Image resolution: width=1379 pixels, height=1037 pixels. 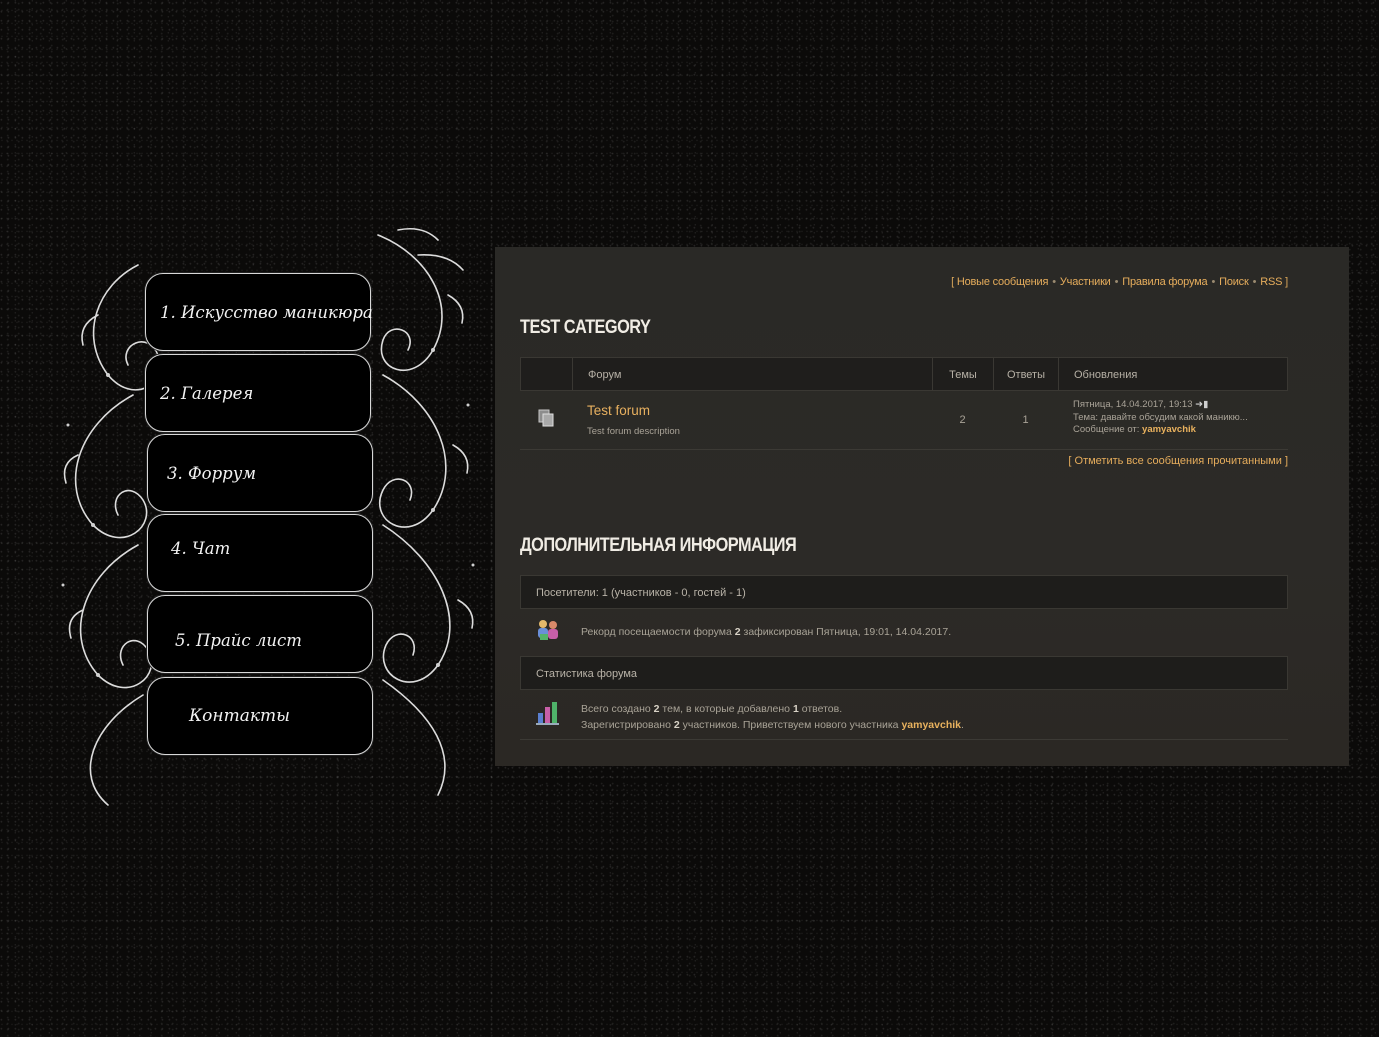 What do you see at coordinates (633, 431) in the screenshot?
I see `forum-description: Test forum description` at bounding box center [633, 431].